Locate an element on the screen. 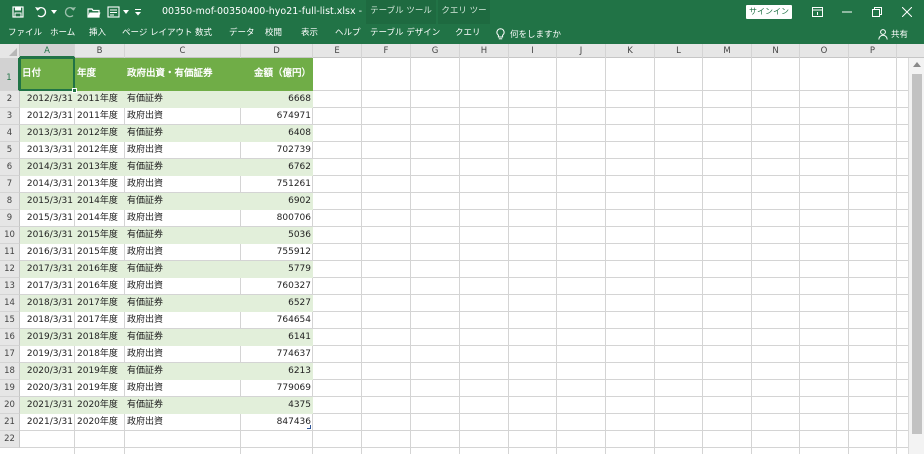 This screenshot has width=924, height=454. row-header: 1 is located at coordinates (10, 74).